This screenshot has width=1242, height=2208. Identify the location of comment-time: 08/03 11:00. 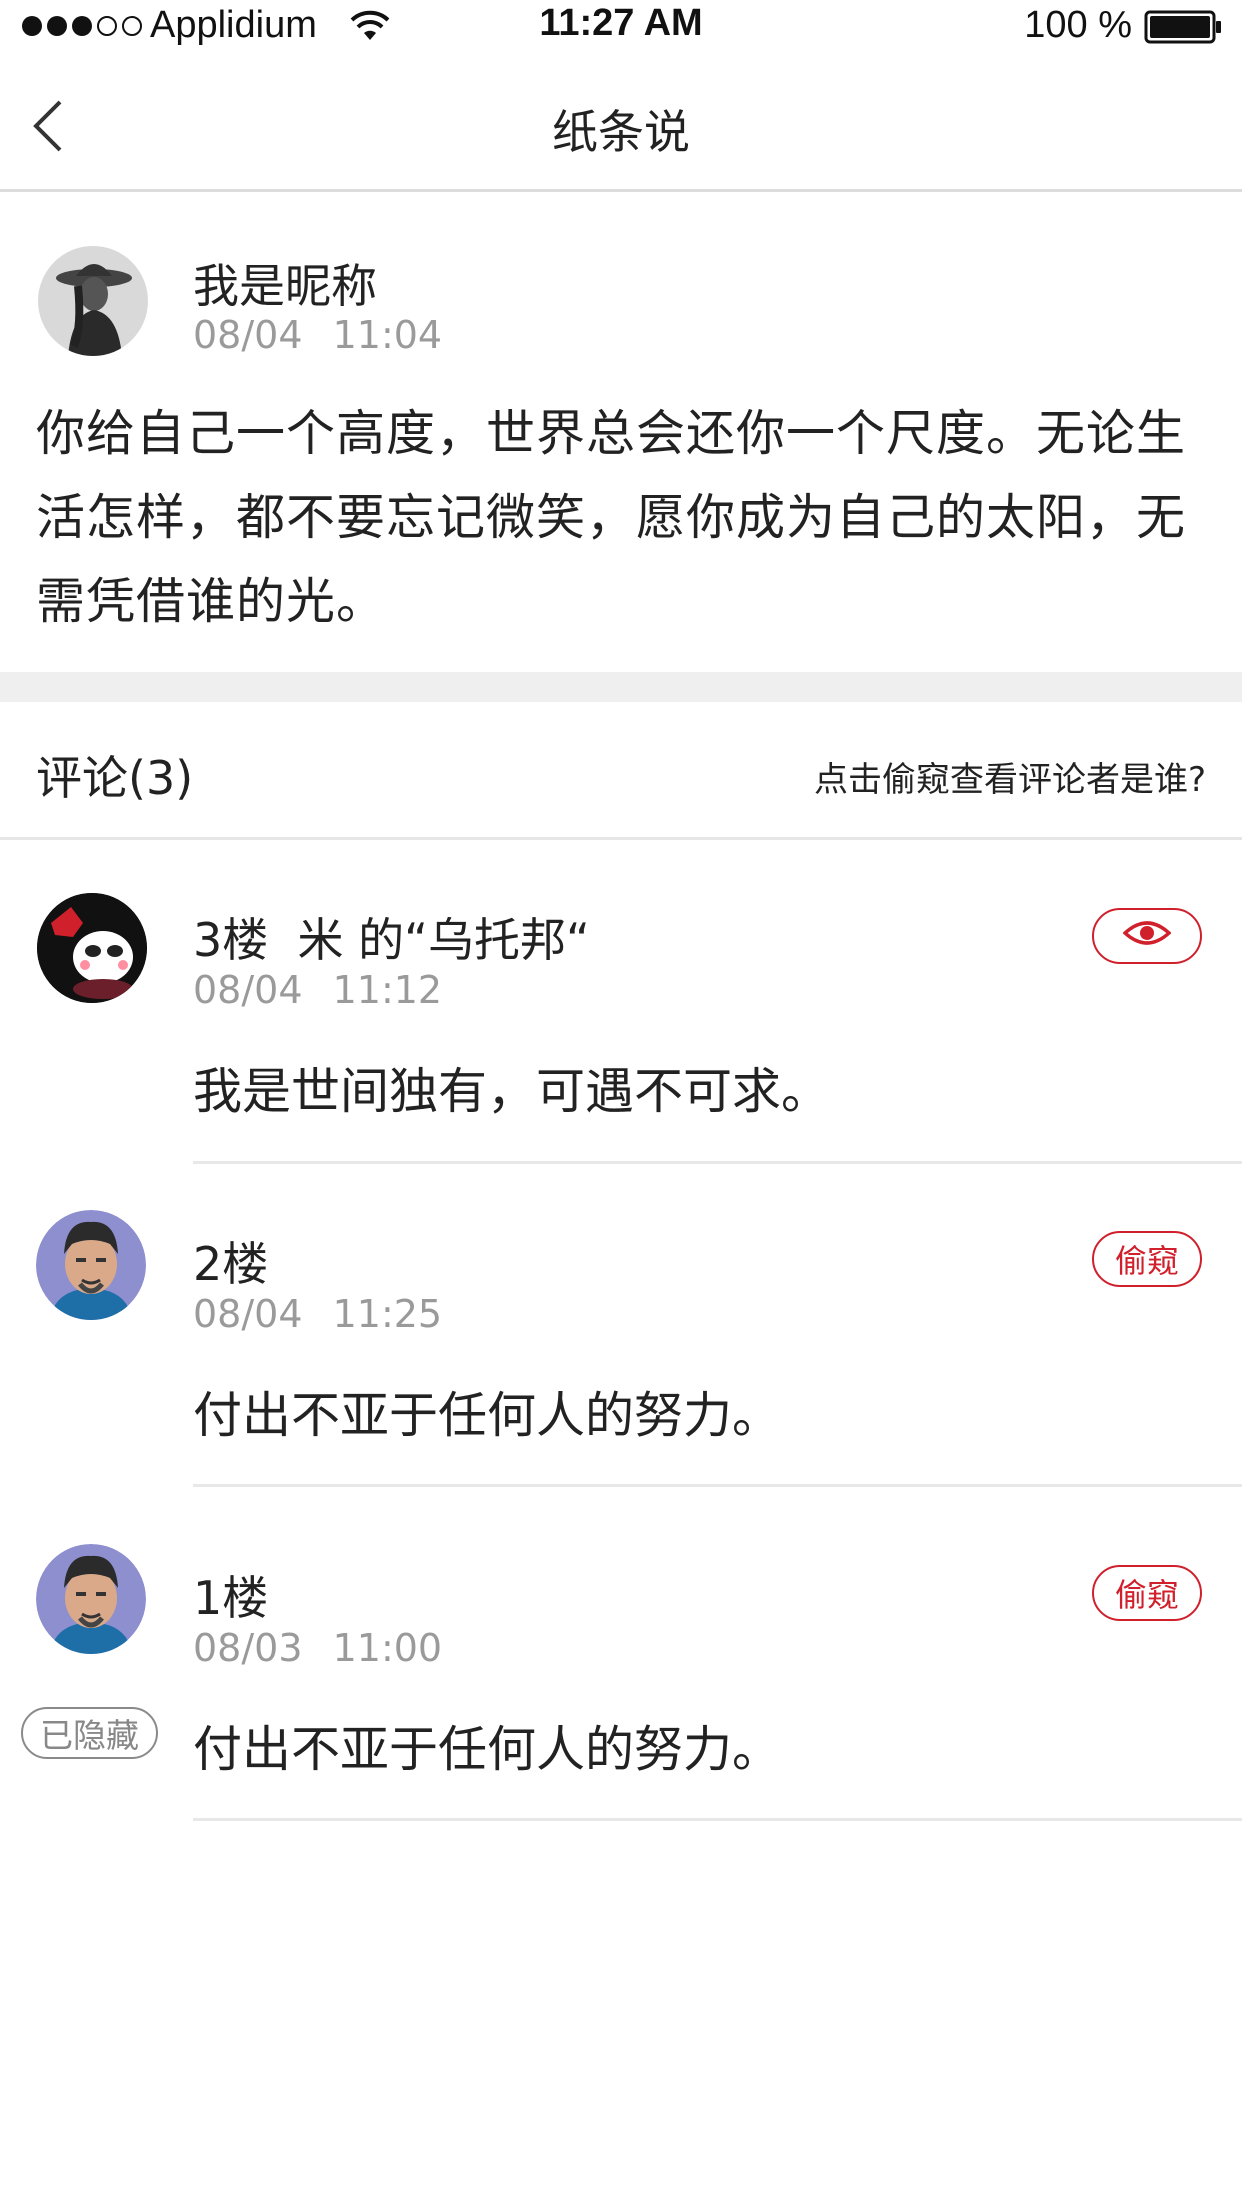
(318, 1648).